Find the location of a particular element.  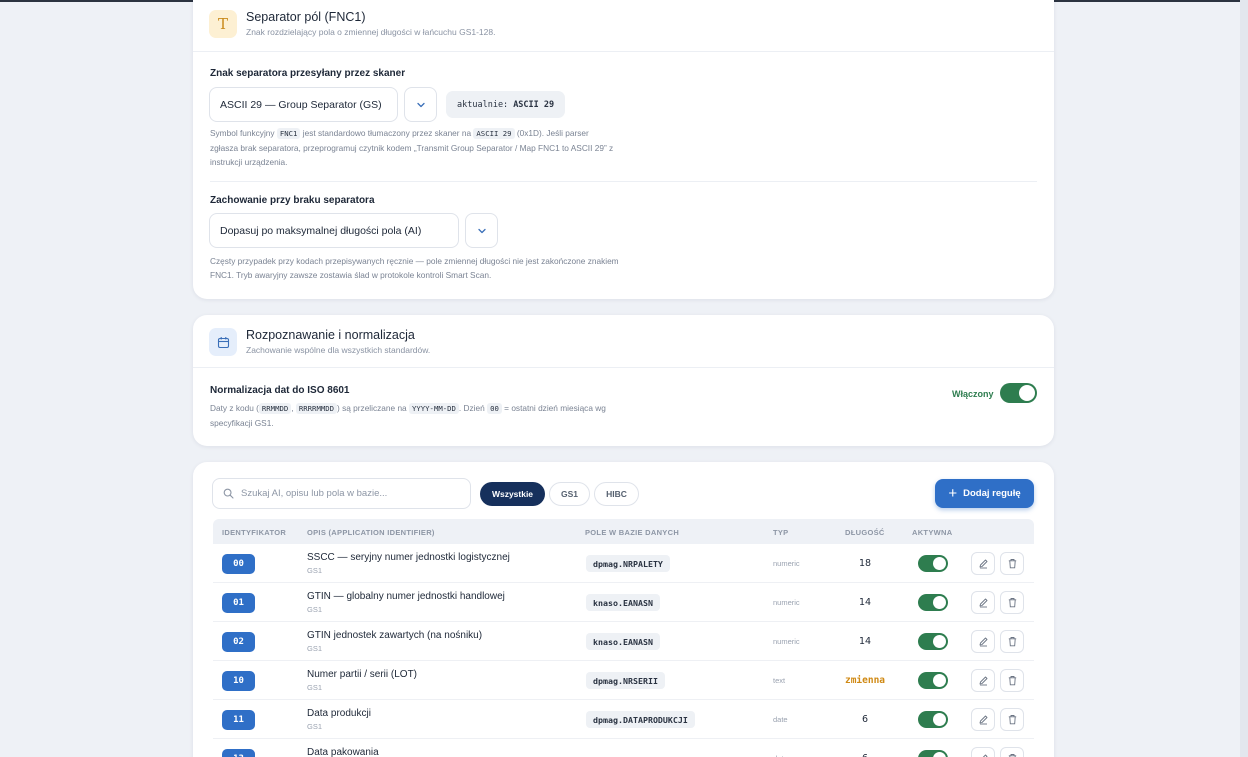

table-row: 13Data pakowaniaGS1date6 is located at coordinates (623, 748).